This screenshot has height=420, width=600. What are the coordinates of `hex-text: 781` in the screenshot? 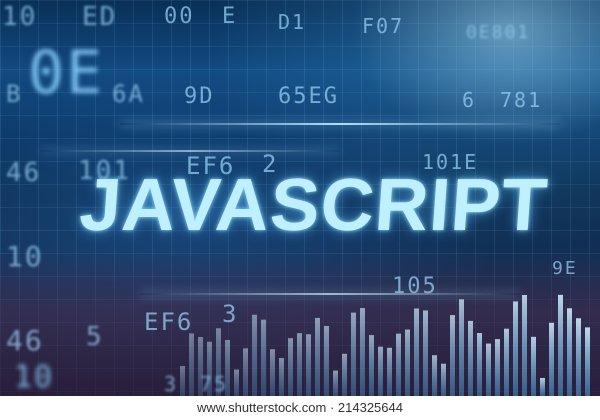 It's located at (521, 100).